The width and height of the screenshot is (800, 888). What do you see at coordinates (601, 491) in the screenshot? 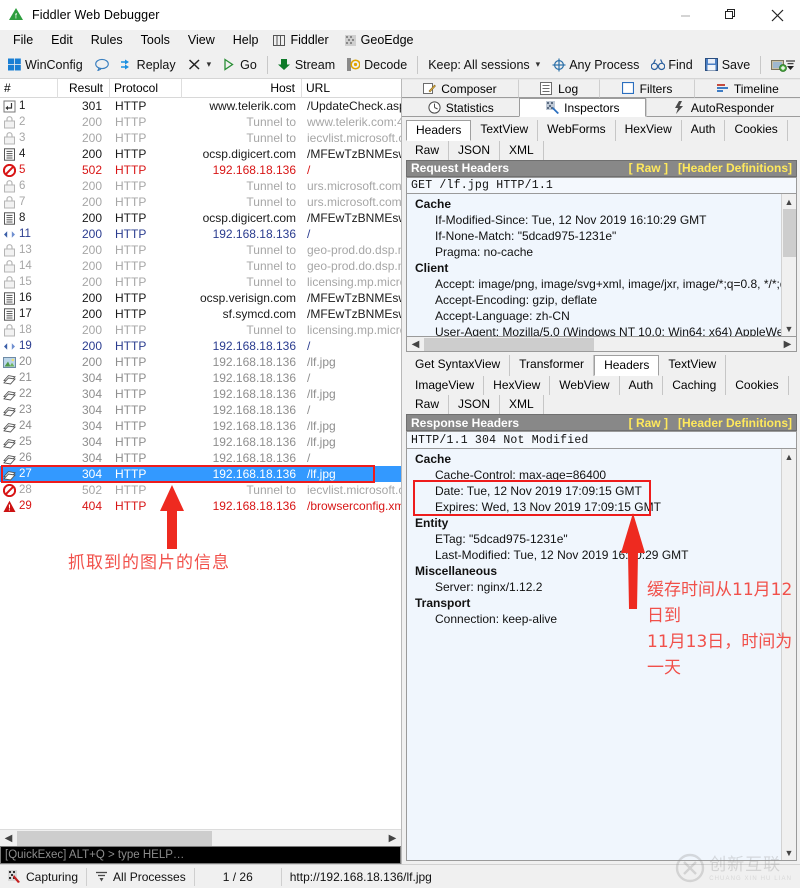
I see `header-item: Date: Tue, 12 Nov 2019 17:09:15 GMT` at bounding box center [601, 491].